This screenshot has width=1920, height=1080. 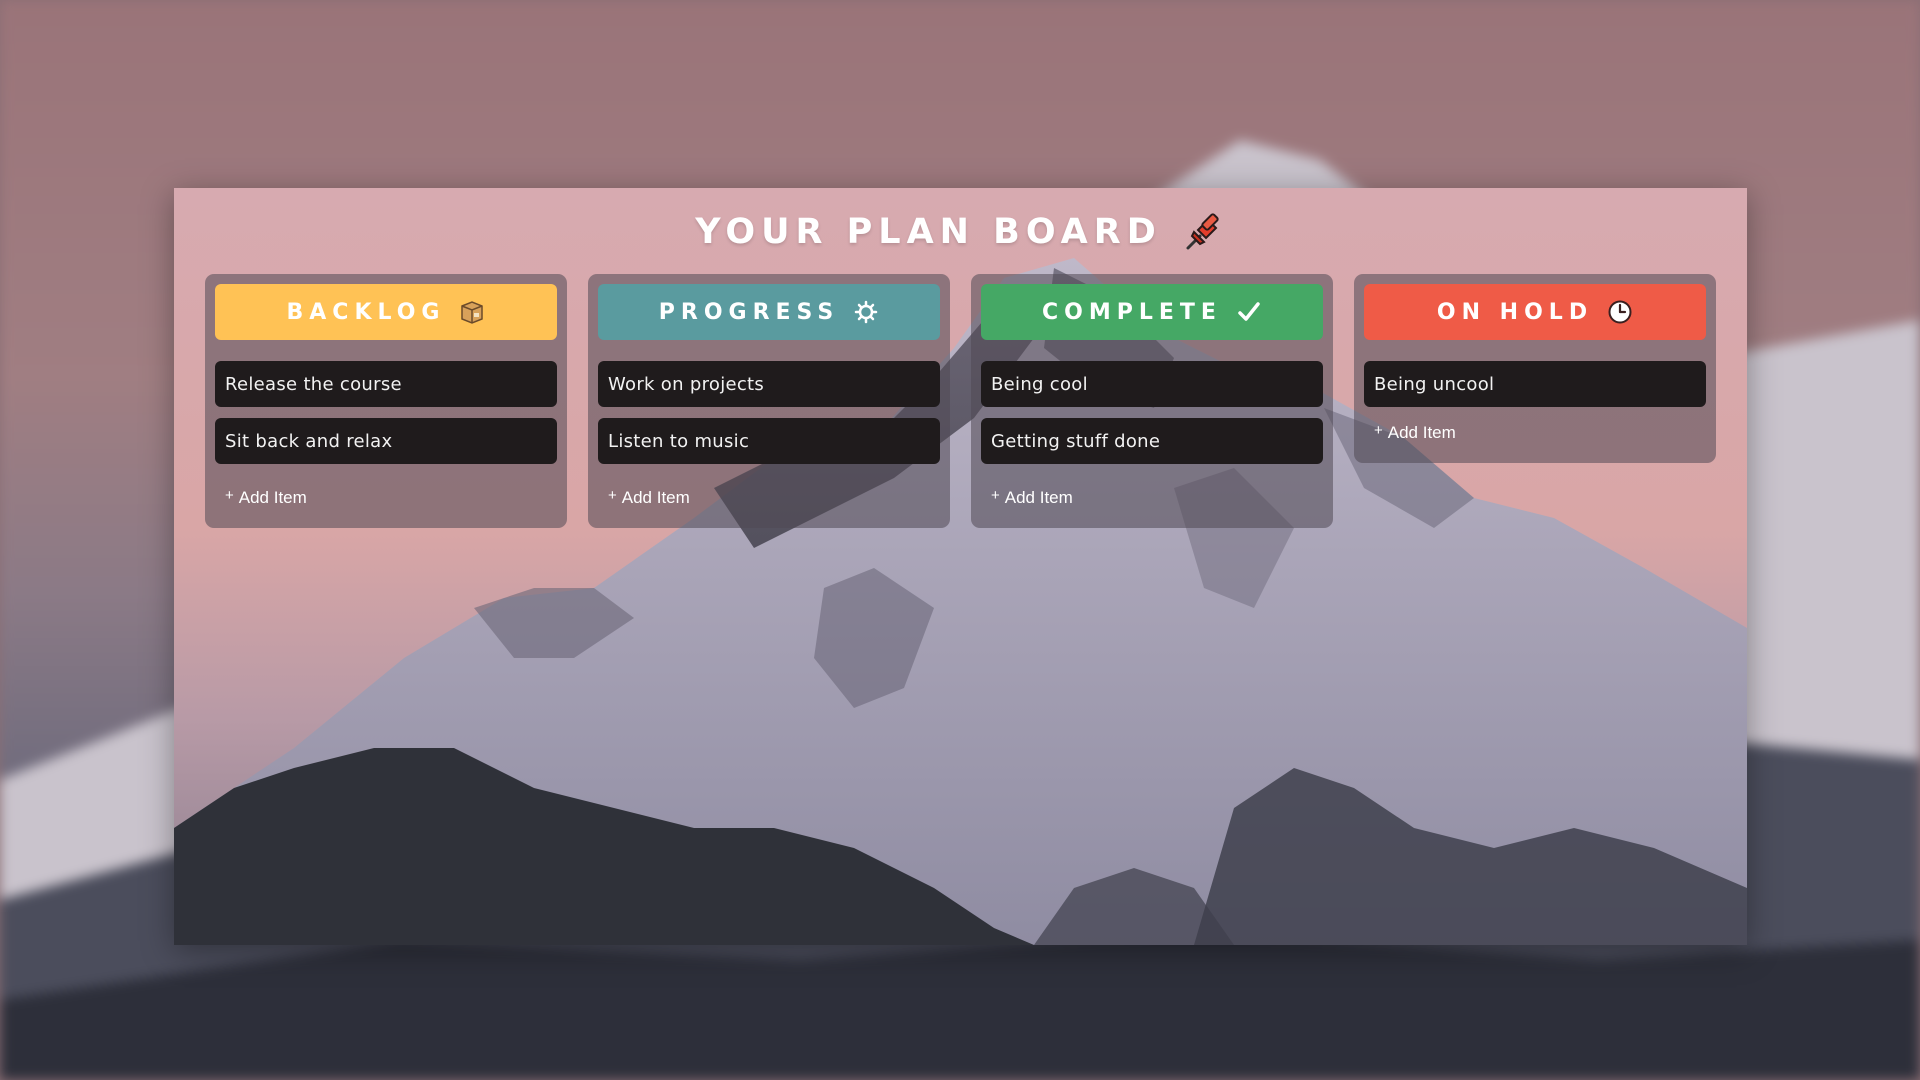 What do you see at coordinates (1152, 384) in the screenshot?
I see `list-item: Being cool` at bounding box center [1152, 384].